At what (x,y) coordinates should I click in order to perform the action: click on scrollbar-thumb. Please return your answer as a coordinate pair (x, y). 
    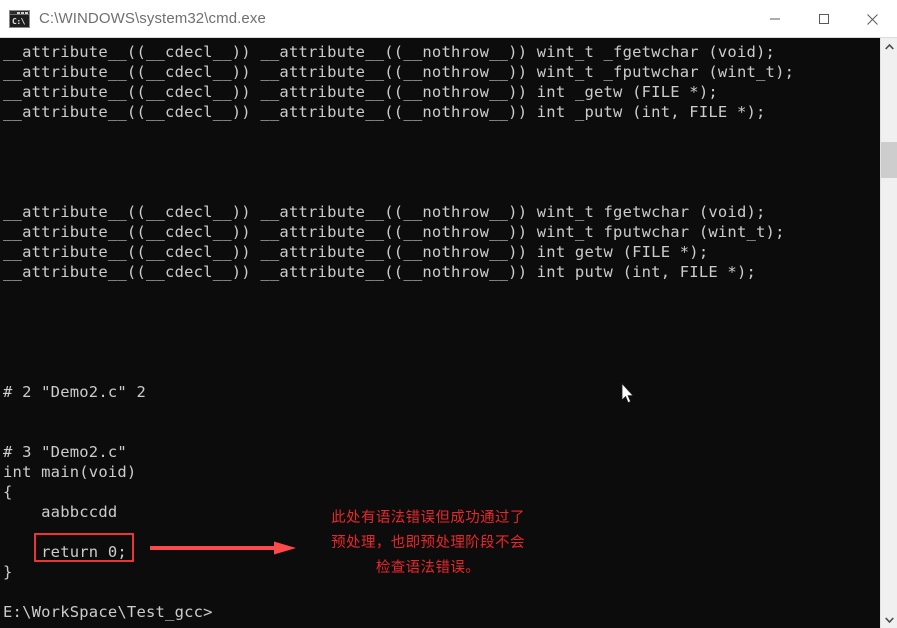
    Looking at the image, I should click on (889, 160).